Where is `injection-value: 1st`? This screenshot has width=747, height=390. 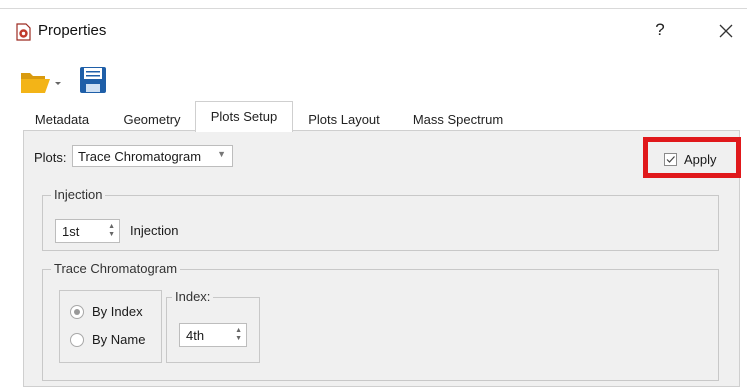 injection-value: 1st is located at coordinates (71, 231).